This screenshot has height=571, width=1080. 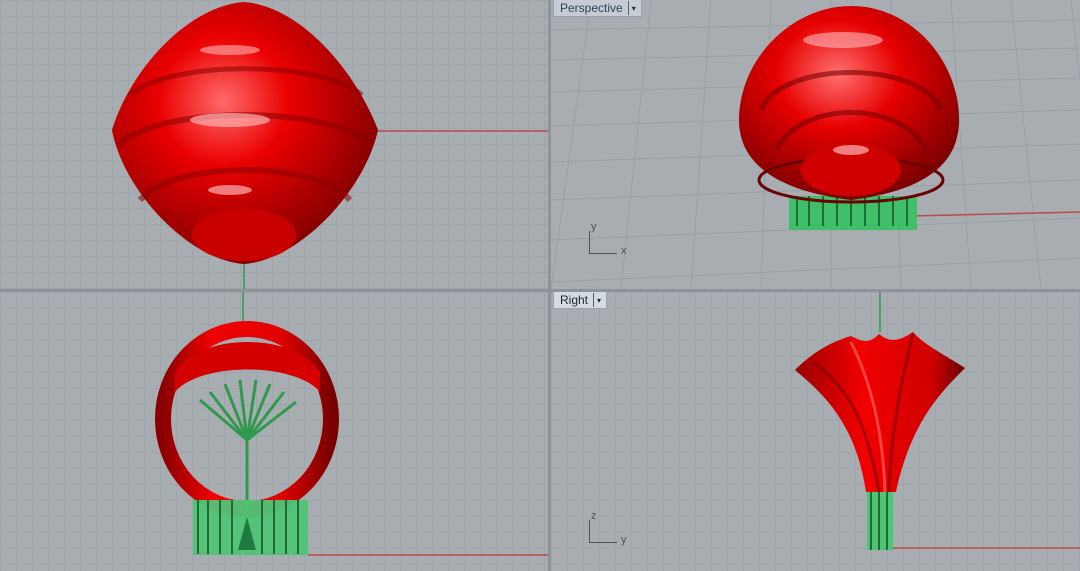 What do you see at coordinates (612, 241) in the screenshot?
I see `axis-indicator-icon: y x` at bounding box center [612, 241].